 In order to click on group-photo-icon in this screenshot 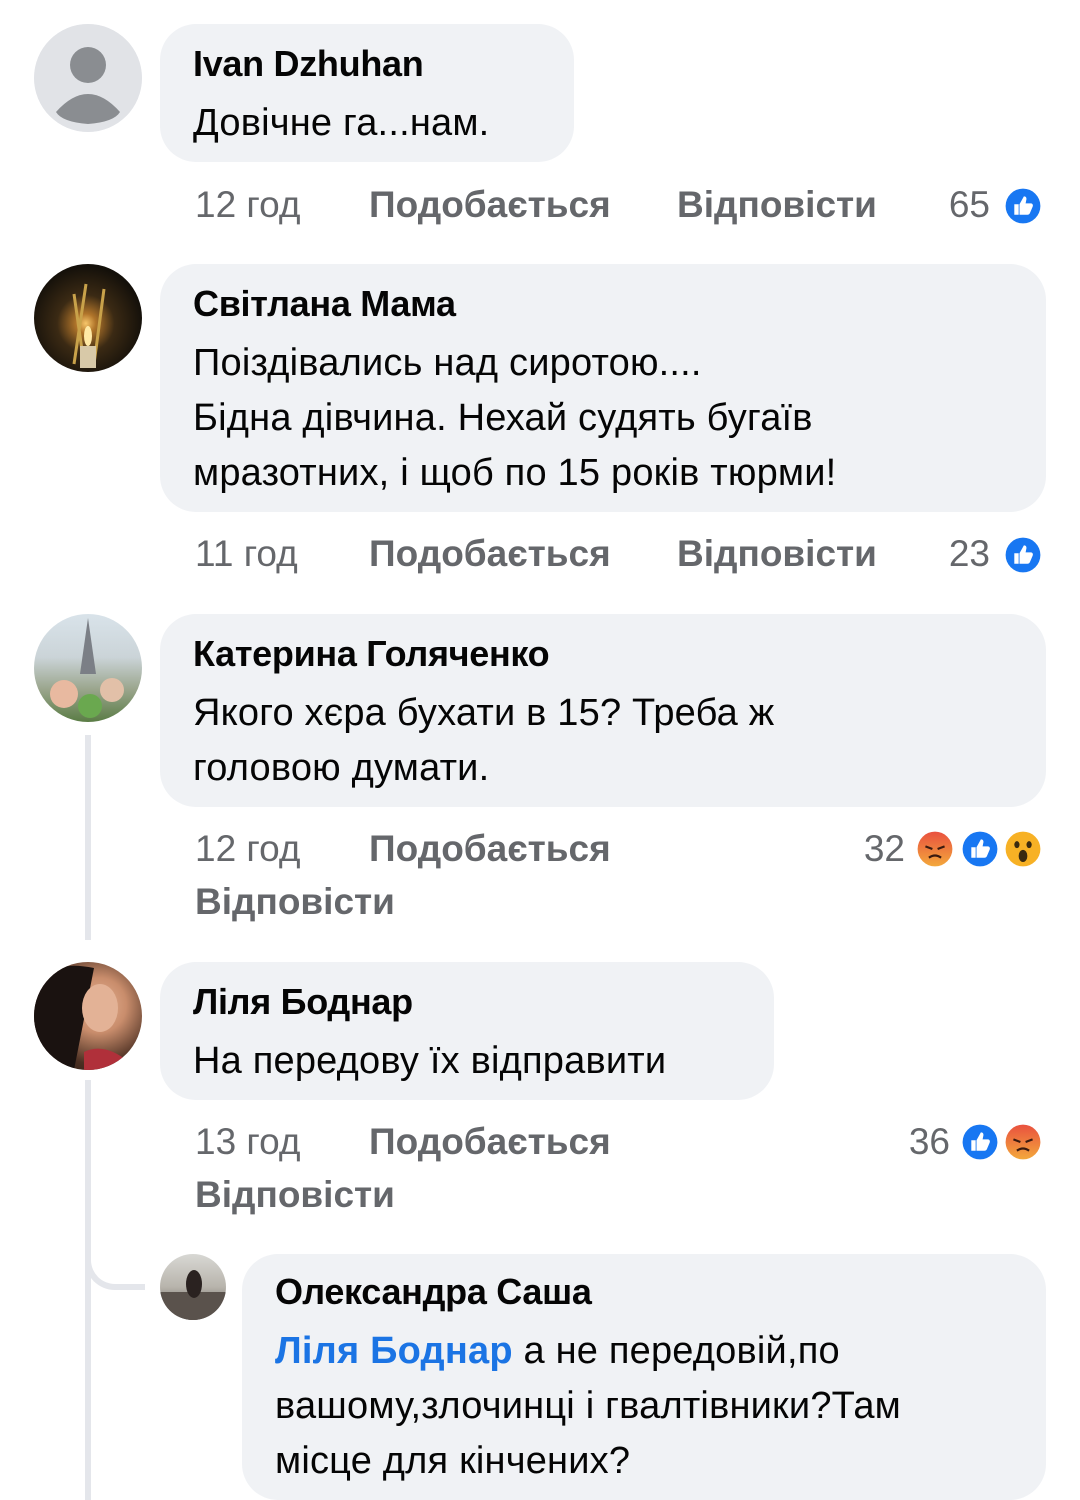, I will do `click(87, 668)`.